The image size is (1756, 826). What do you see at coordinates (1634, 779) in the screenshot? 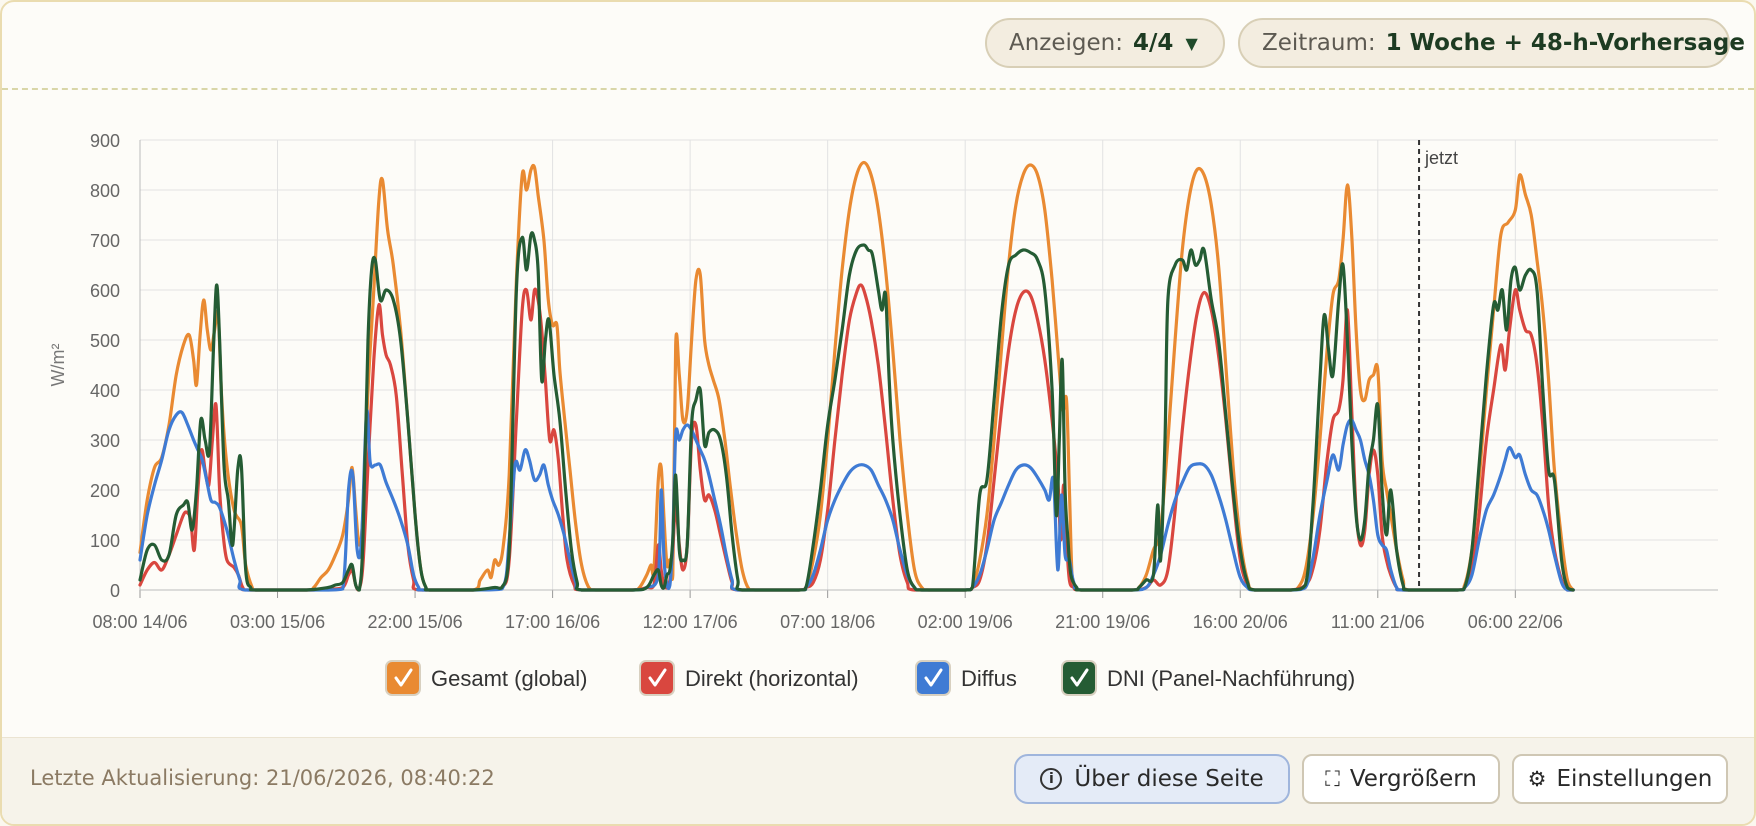
I see `settings-label: Einstellungen` at bounding box center [1634, 779].